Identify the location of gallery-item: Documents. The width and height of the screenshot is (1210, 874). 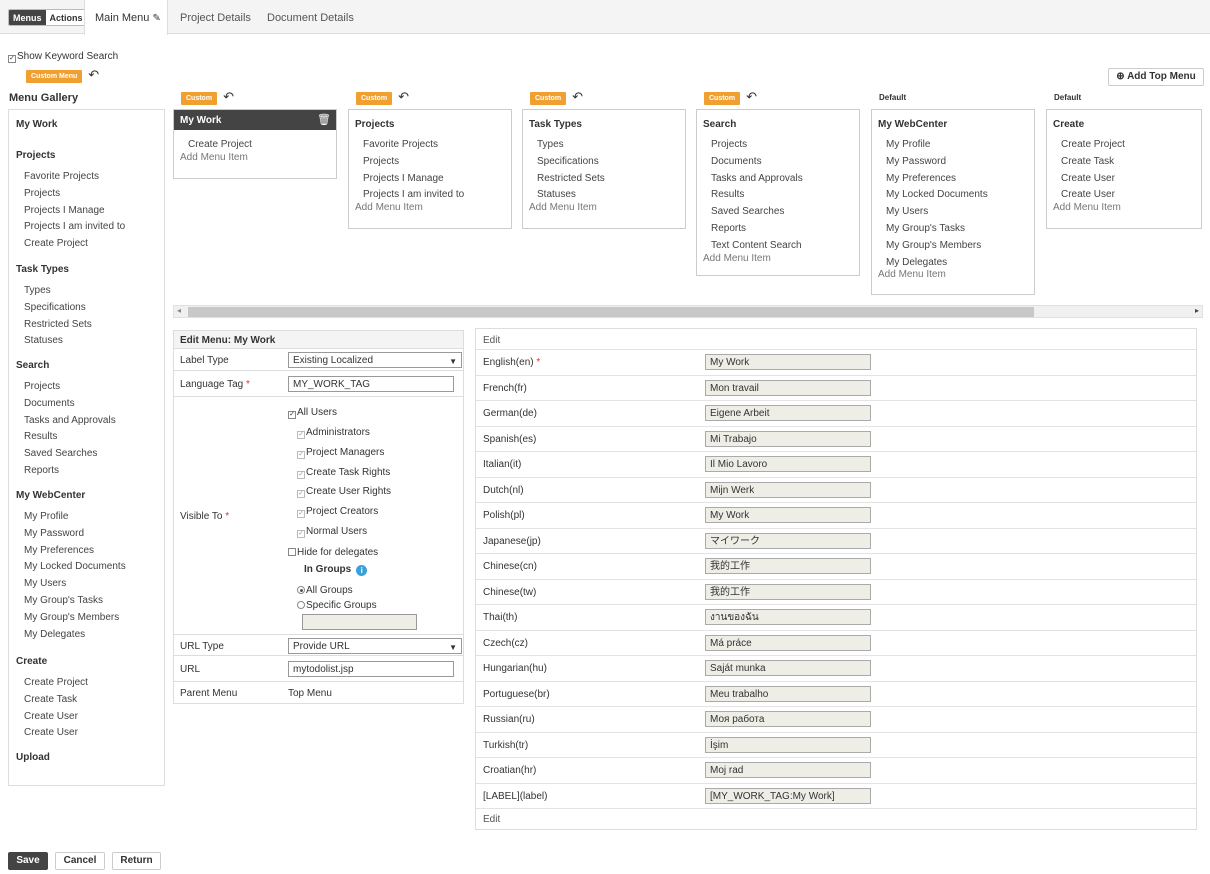
(49, 403).